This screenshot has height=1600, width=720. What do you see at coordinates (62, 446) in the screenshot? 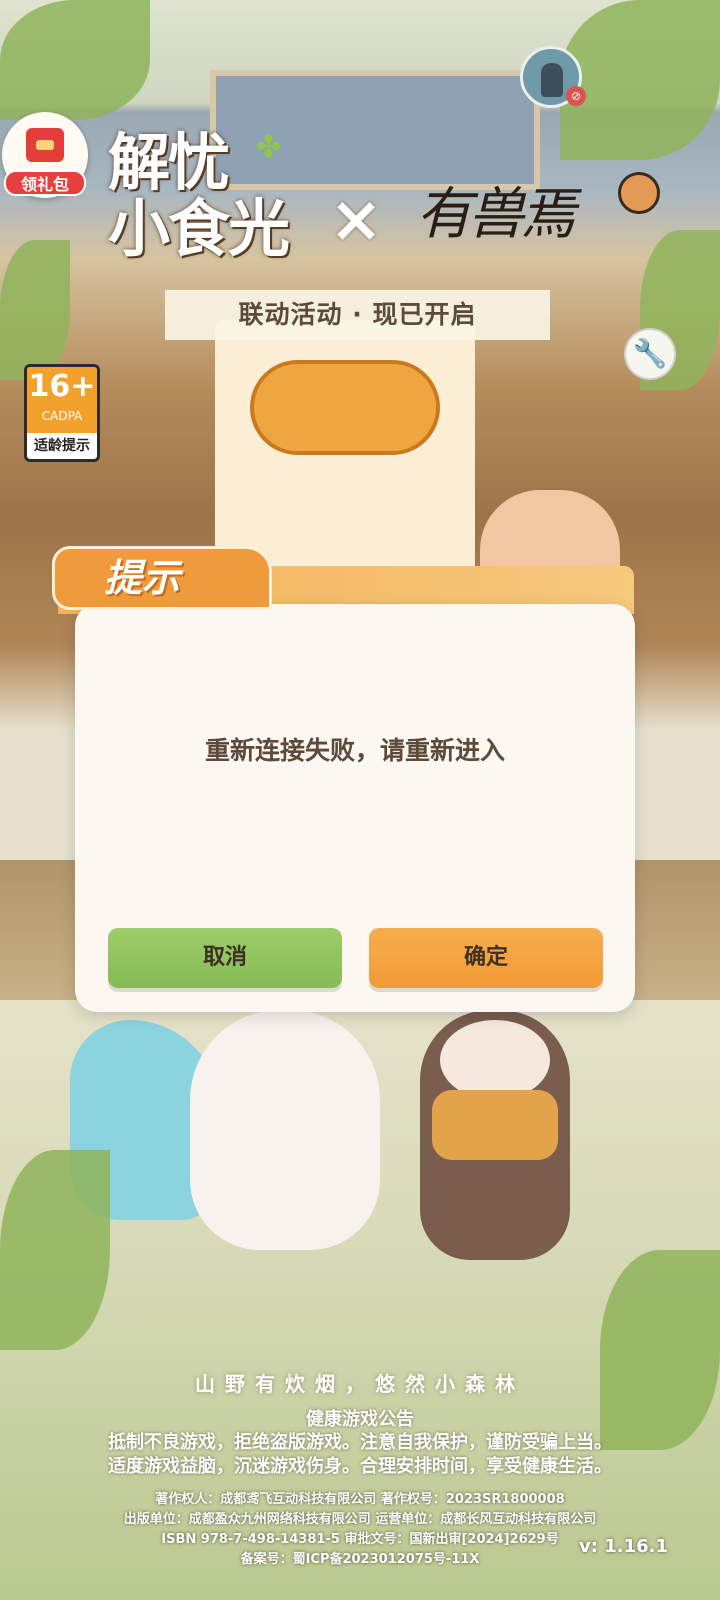
I see `age-rating-tip: 适龄提示` at bounding box center [62, 446].